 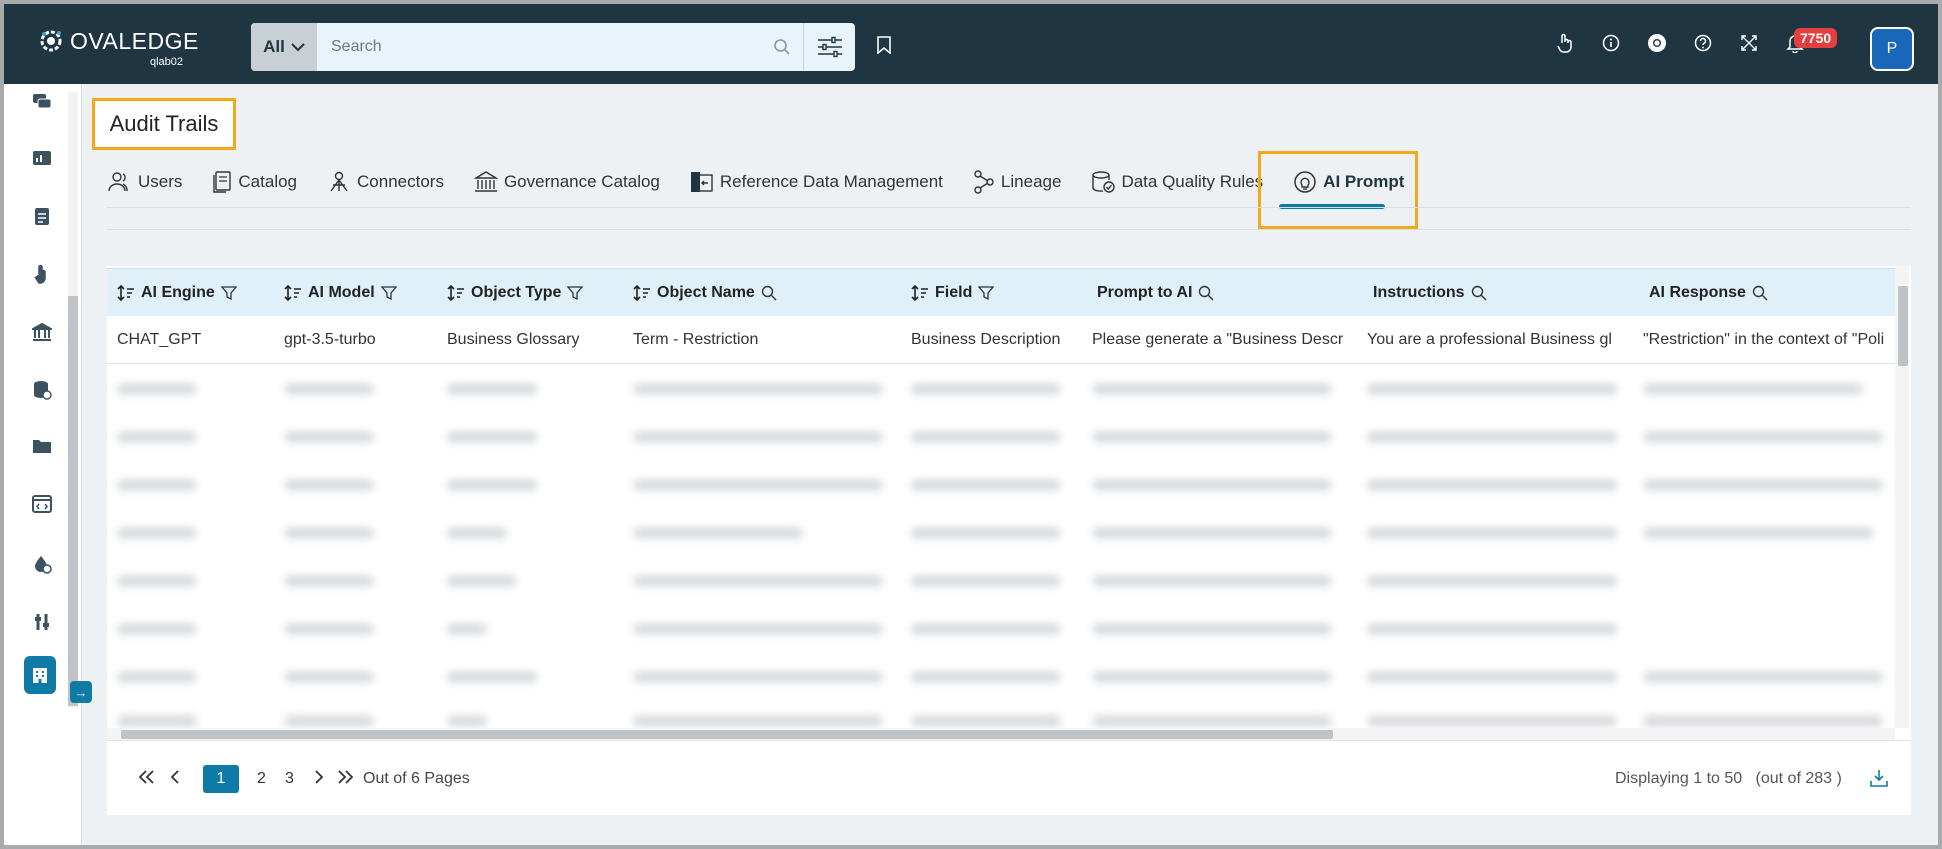 What do you see at coordinates (513, 339) in the screenshot?
I see `cell-object-type: Business Glossary` at bounding box center [513, 339].